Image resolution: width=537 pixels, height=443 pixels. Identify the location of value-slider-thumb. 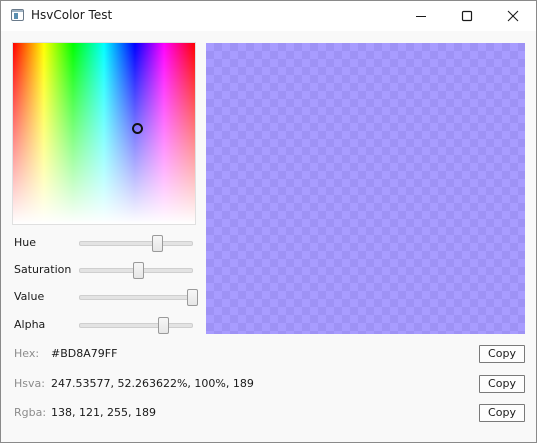
(192, 297).